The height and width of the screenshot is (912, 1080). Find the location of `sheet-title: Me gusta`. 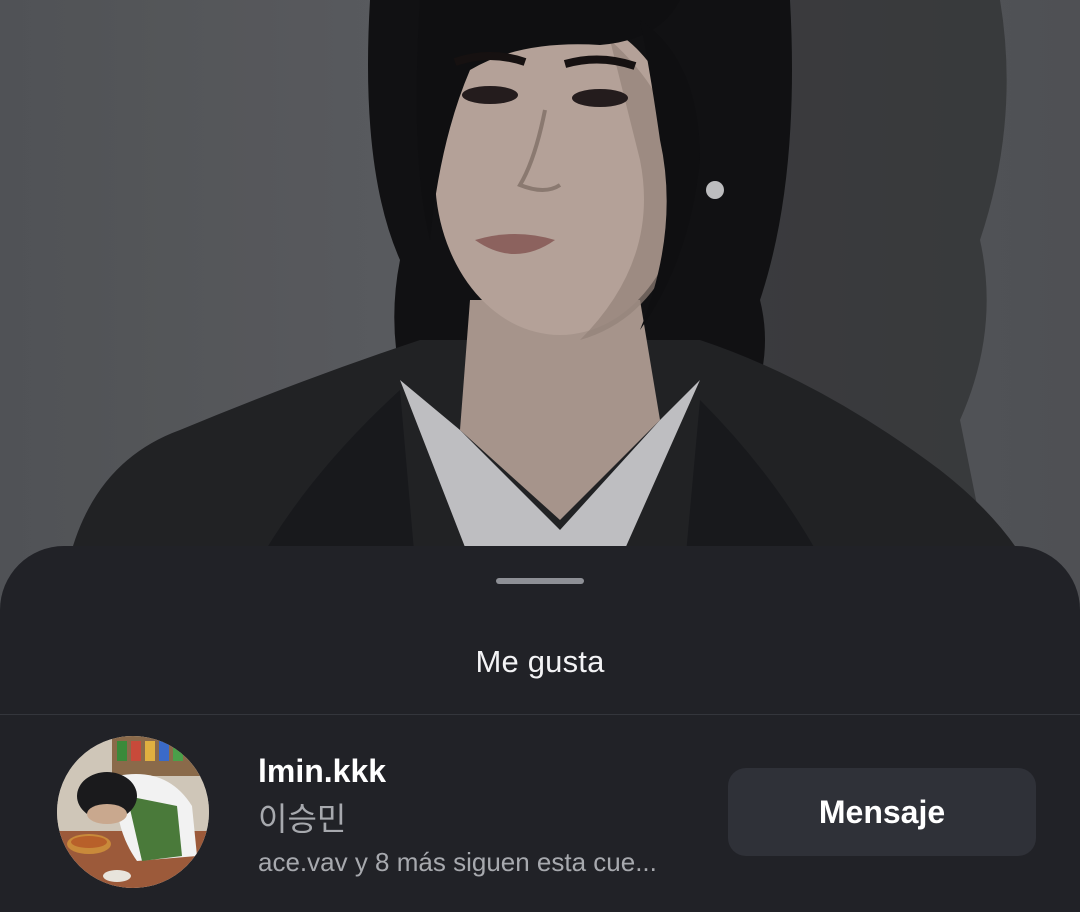

sheet-title: Me gusta is located at coordinates (540, 661).